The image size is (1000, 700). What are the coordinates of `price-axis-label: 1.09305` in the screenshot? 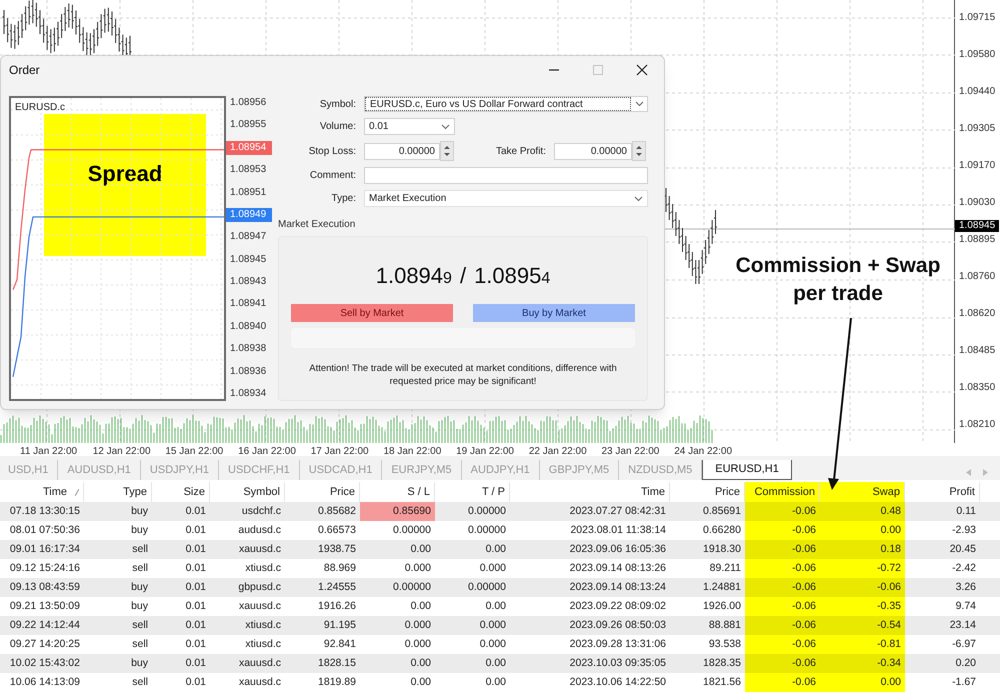 It's located at (977, 129).